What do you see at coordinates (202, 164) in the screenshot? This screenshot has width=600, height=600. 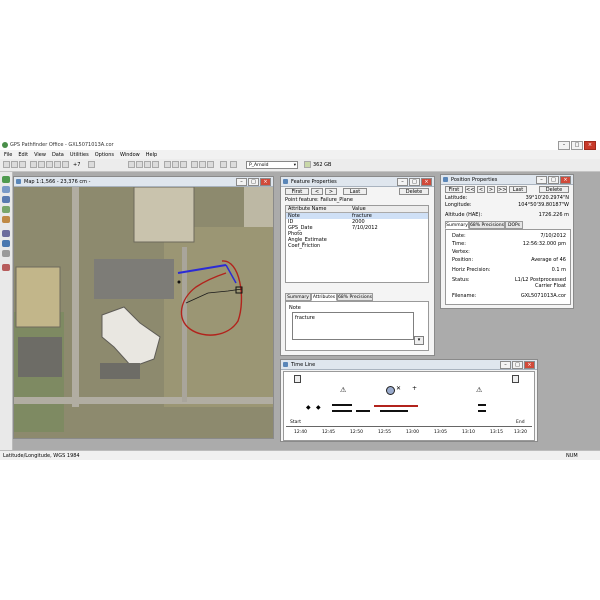 I see `zoom-extents-icon` at bounding box center [202, 164].